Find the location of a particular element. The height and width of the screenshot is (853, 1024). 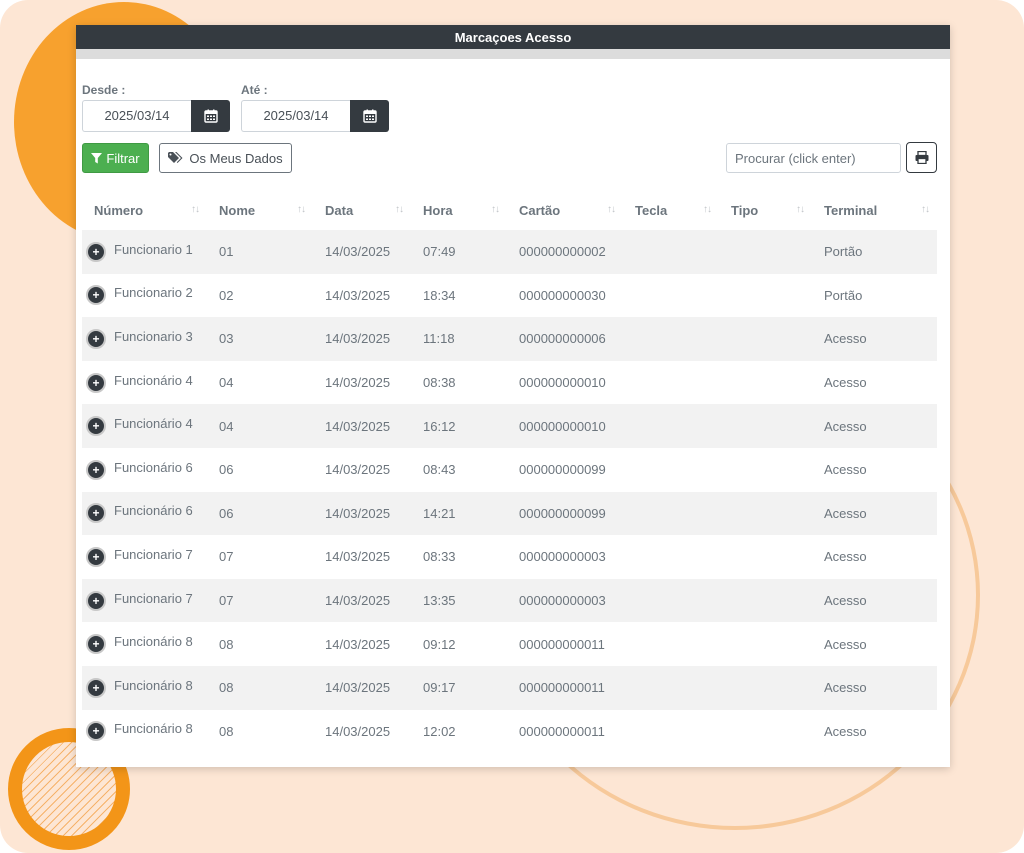

cell-text: Funcionario 3 is located at coordinates (153, 336).